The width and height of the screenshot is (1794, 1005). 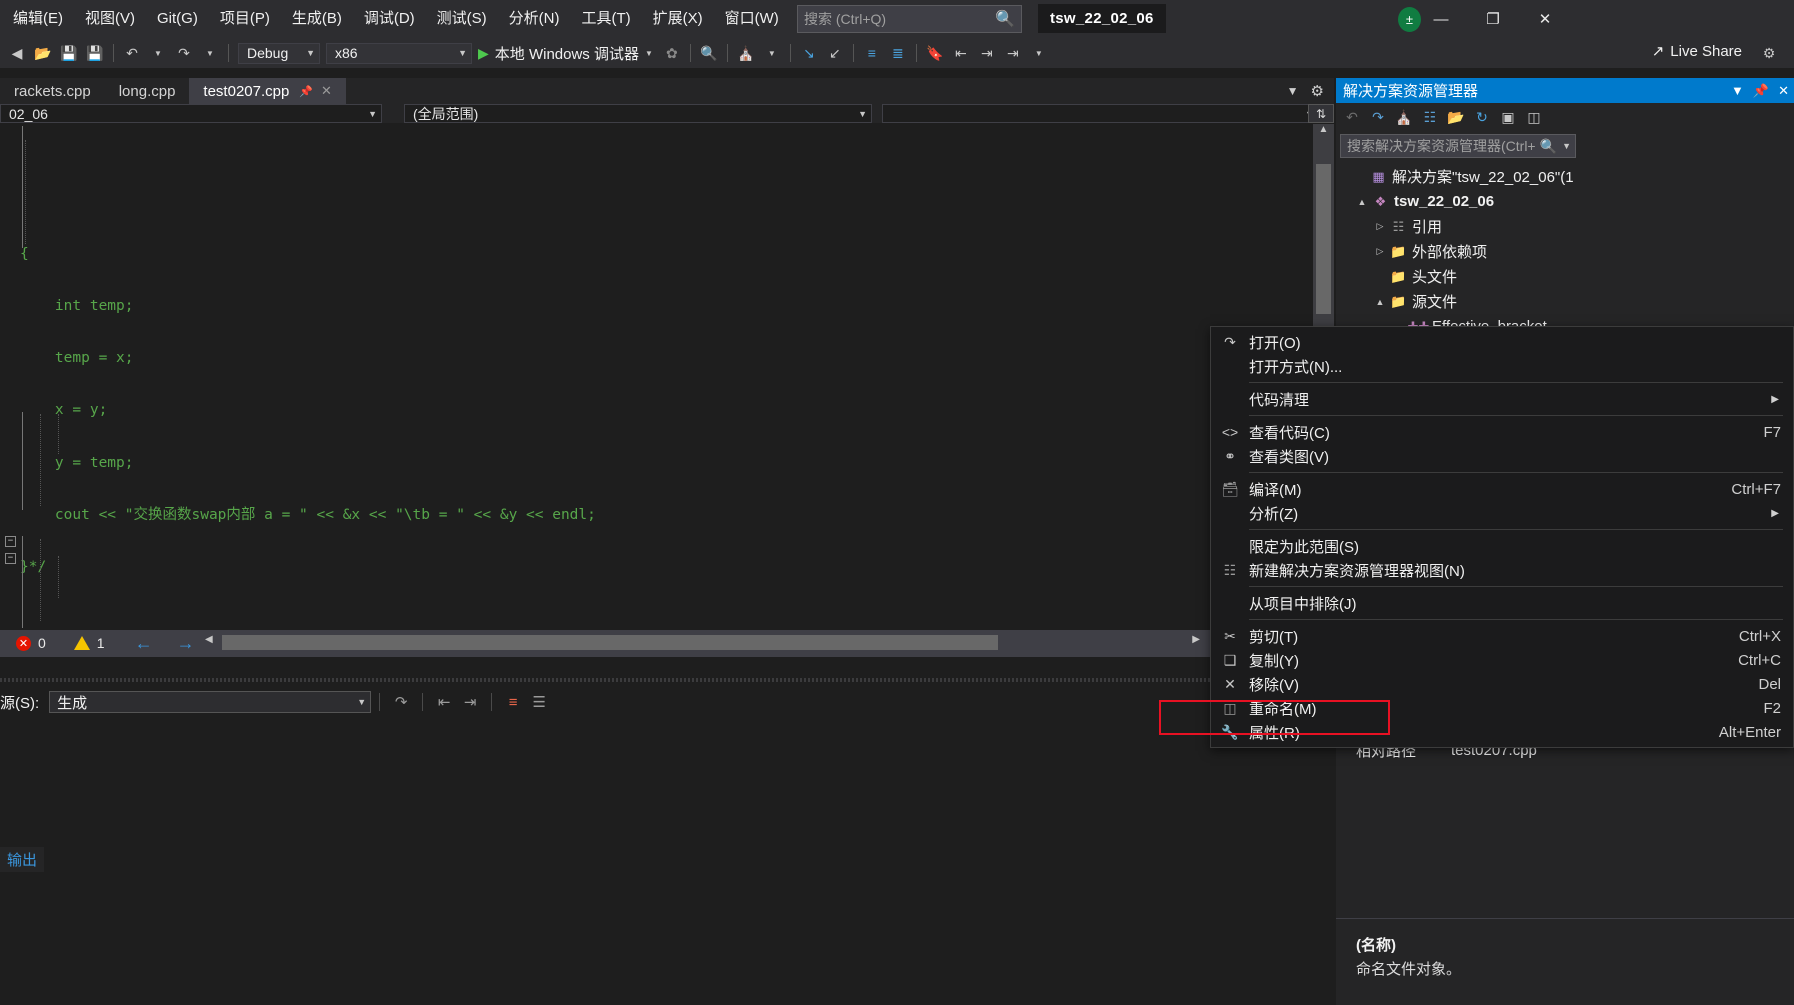 I want to click on collapse-all-icon: ▣, so click(x=1508, y=117).